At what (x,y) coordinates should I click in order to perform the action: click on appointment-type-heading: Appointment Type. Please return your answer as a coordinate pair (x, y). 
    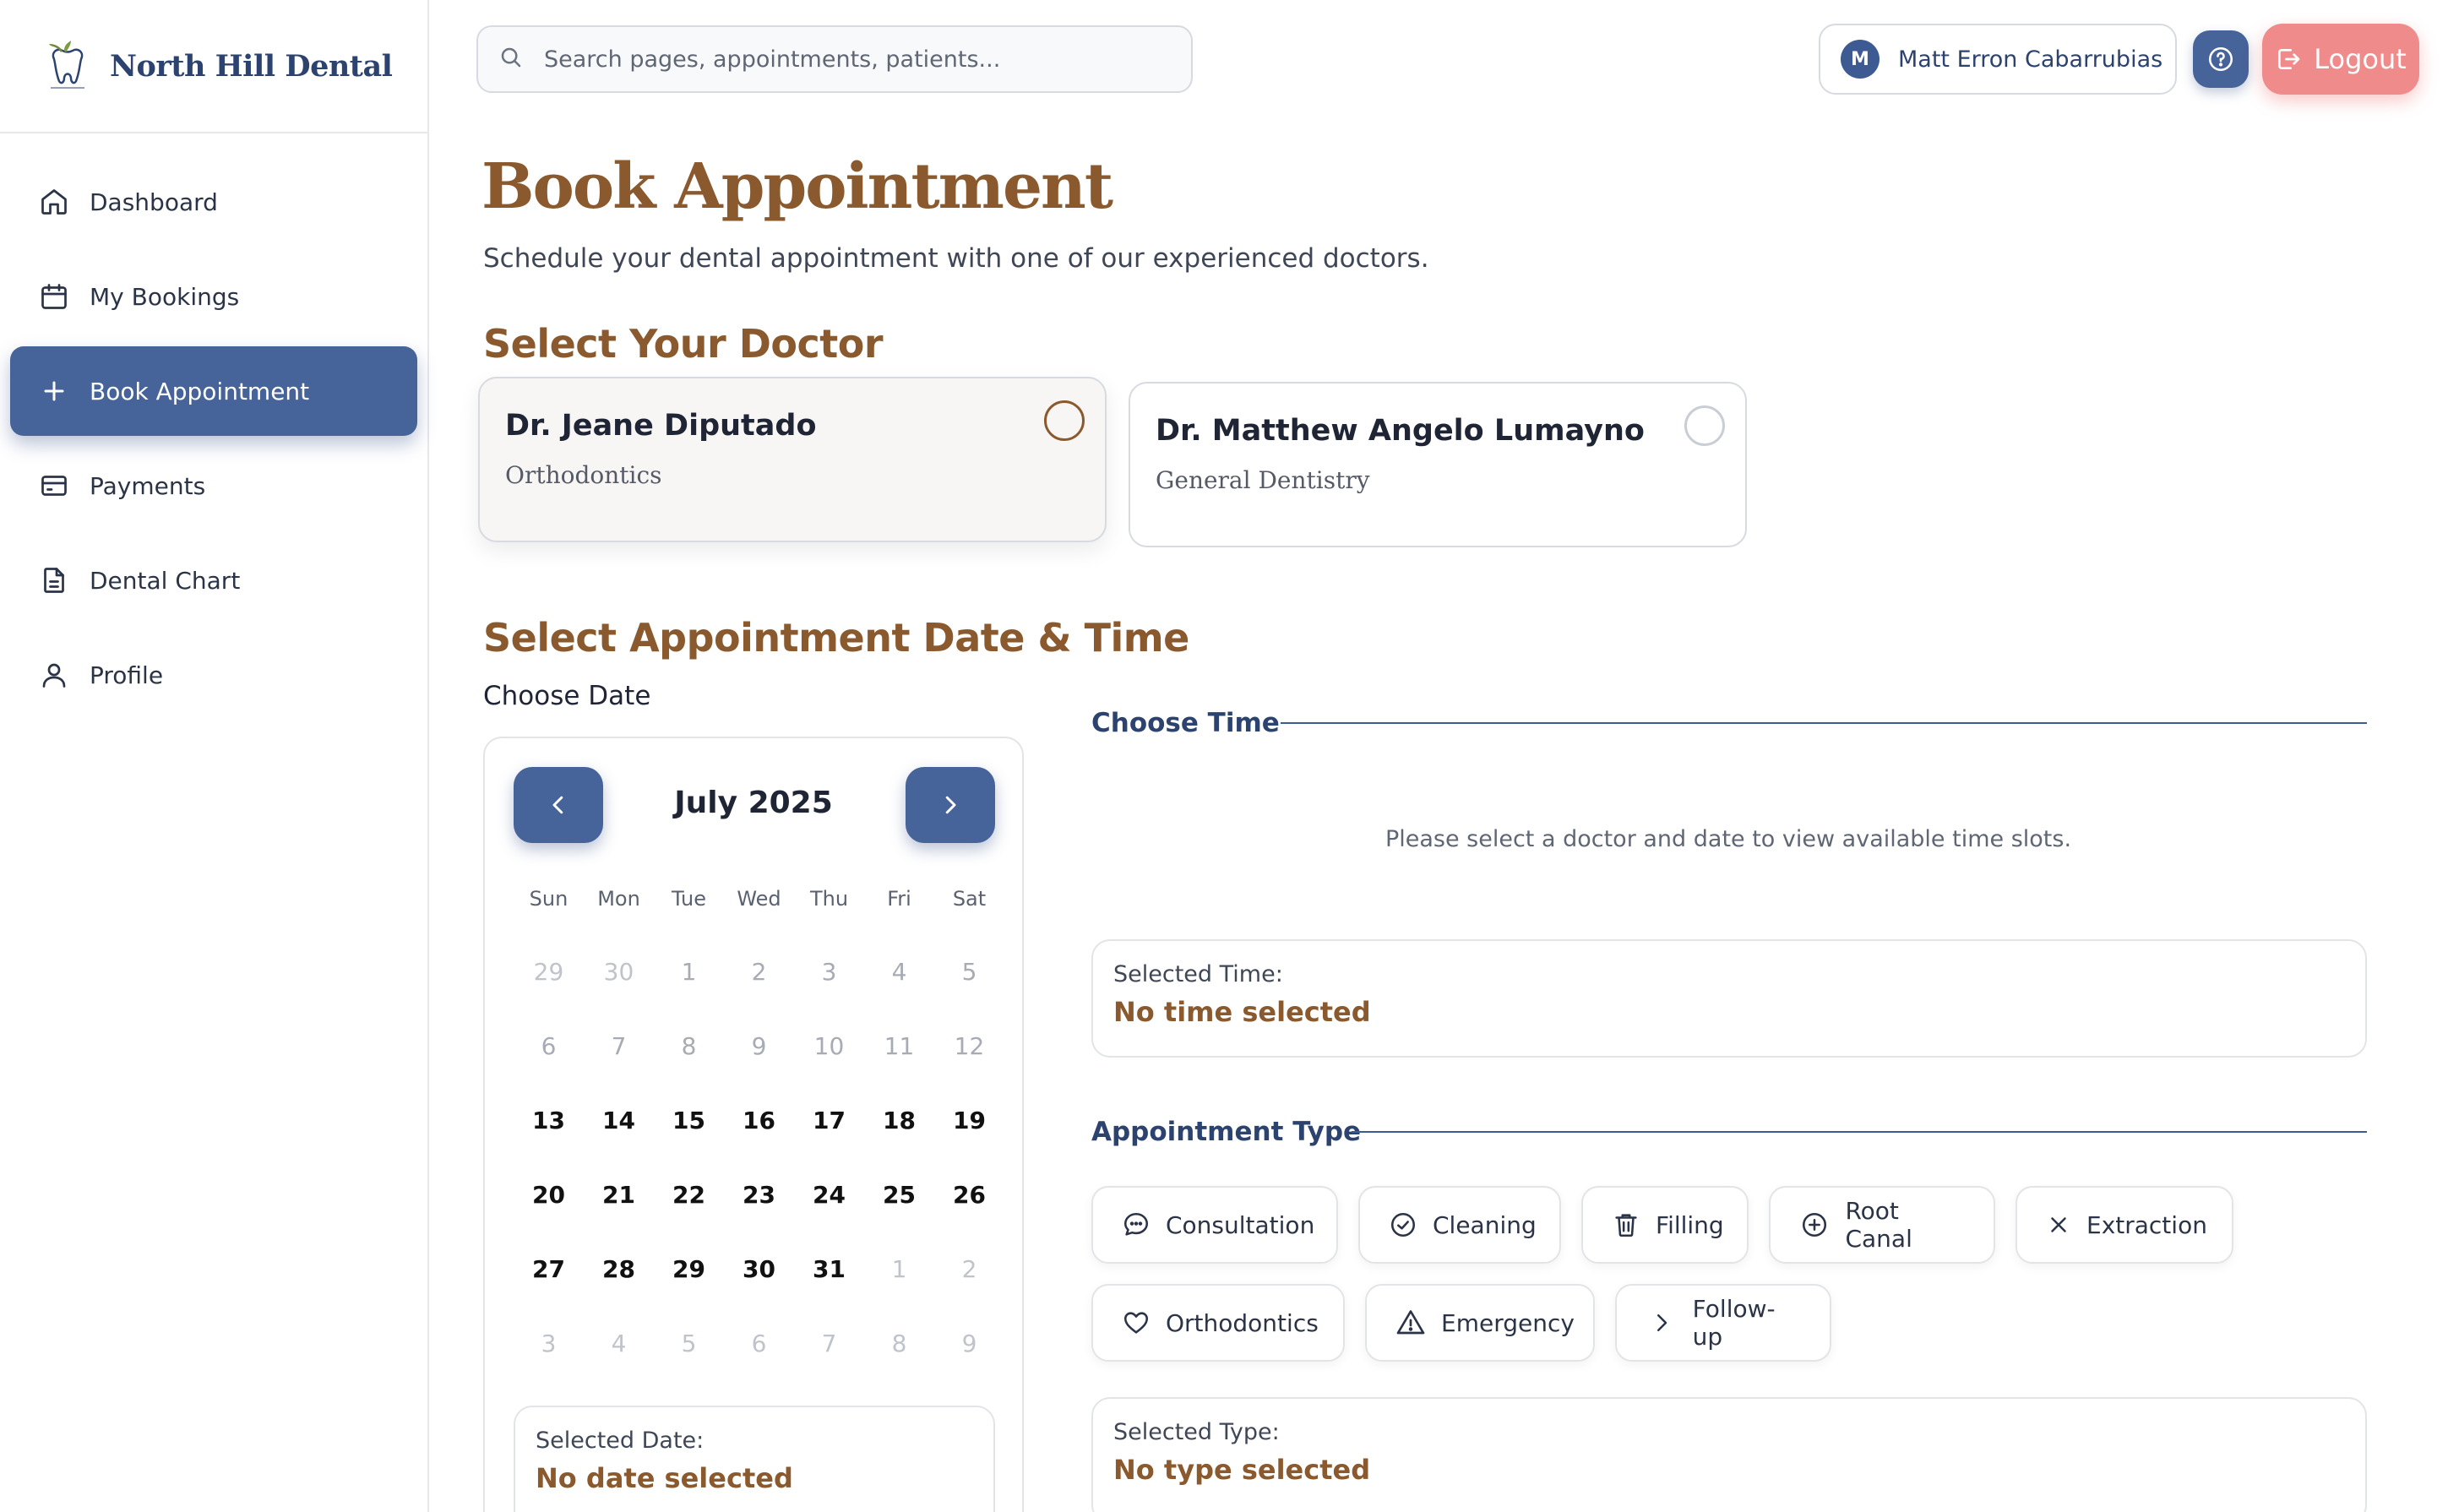
    Looking at the image, I should click on (1227, 1132).